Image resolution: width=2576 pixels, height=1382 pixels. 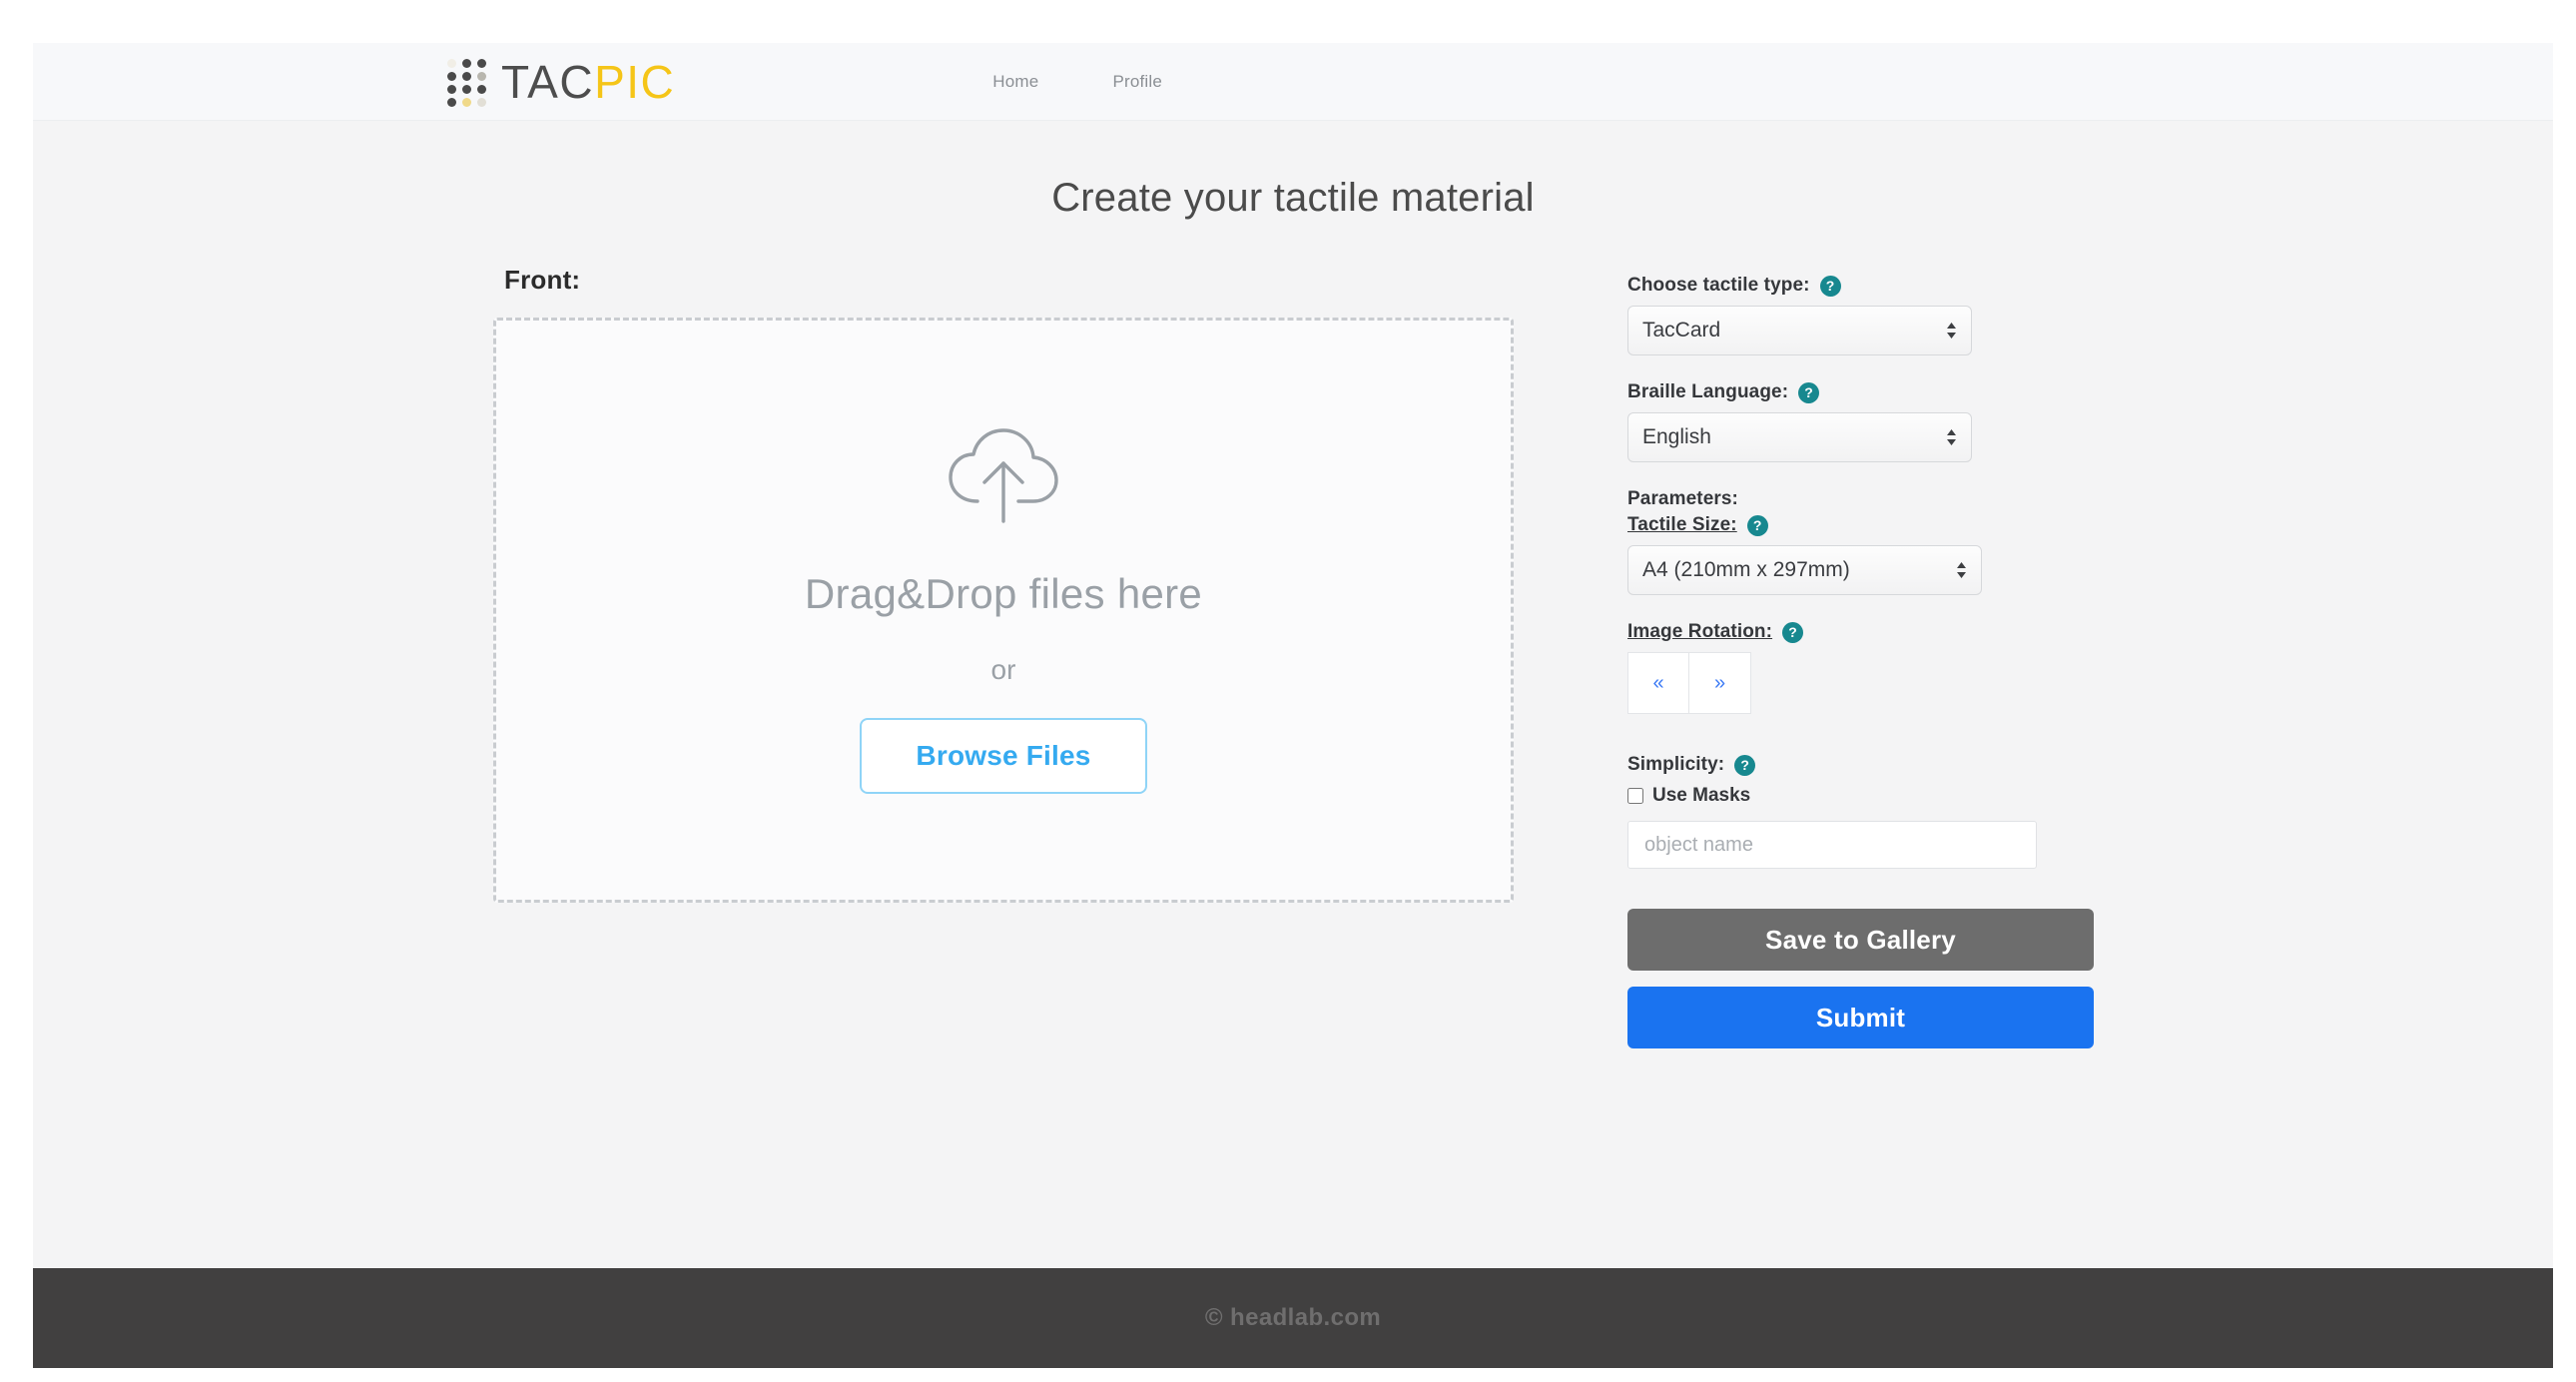 I want to click on brand-text-pic: PIC, so click(x=635, y=81).